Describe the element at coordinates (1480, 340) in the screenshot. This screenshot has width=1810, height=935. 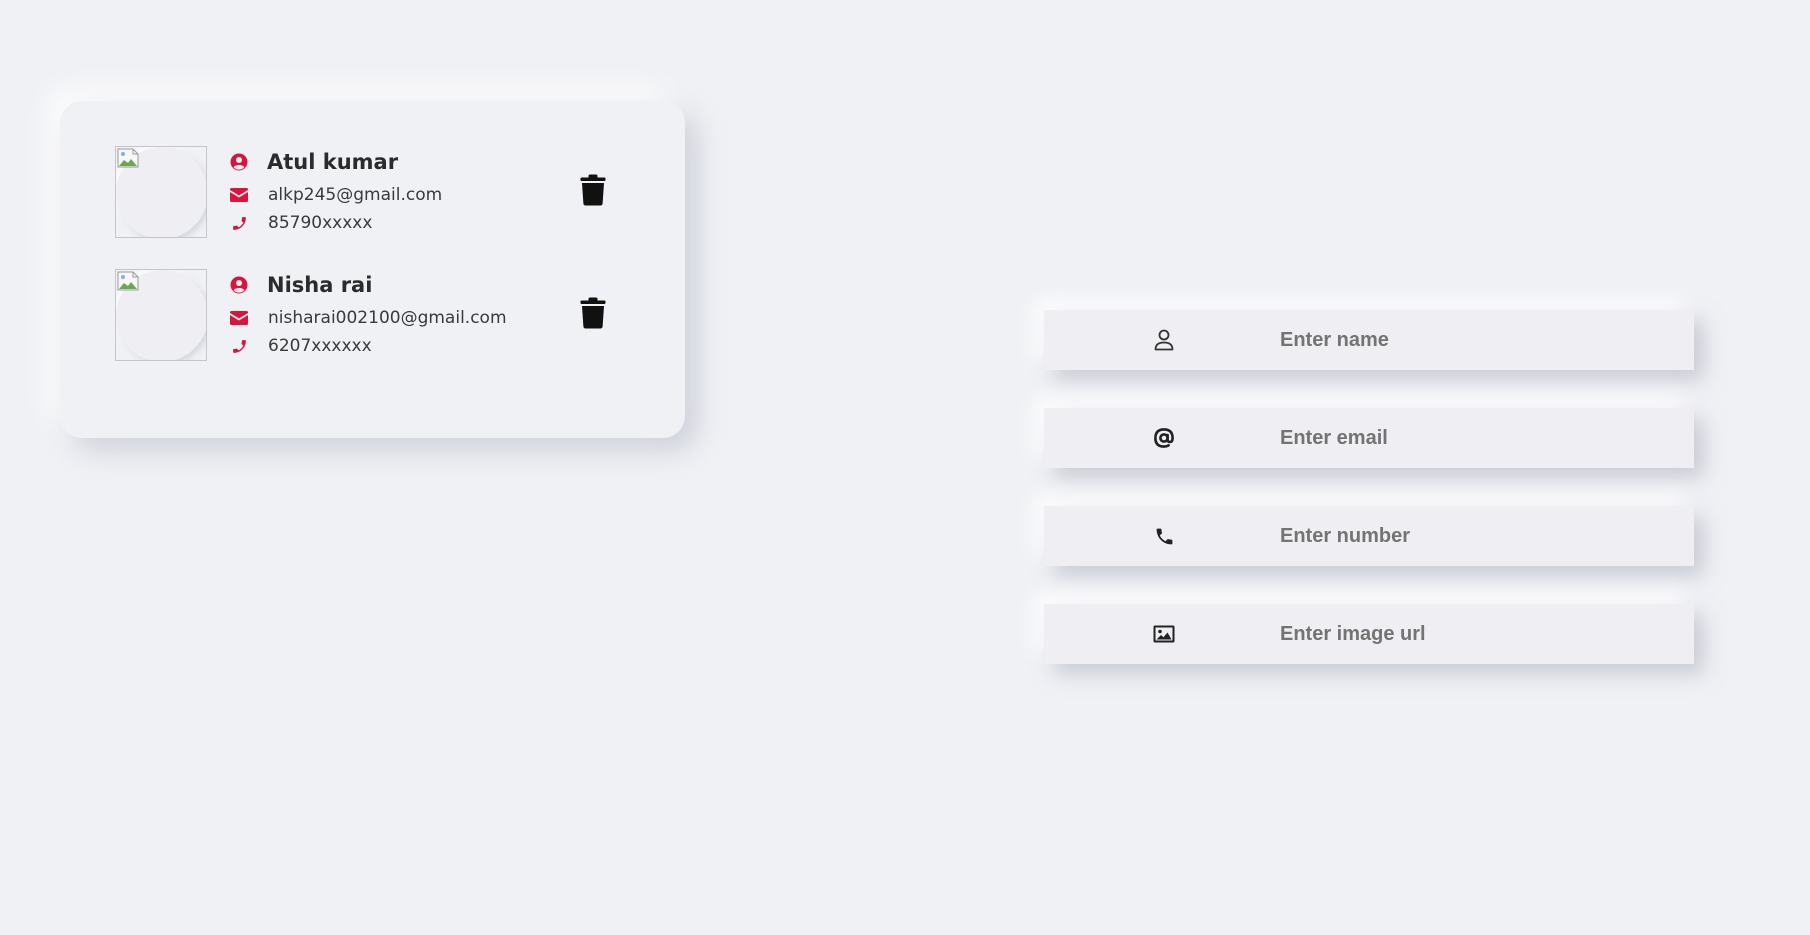
I see `name-input` at that location.